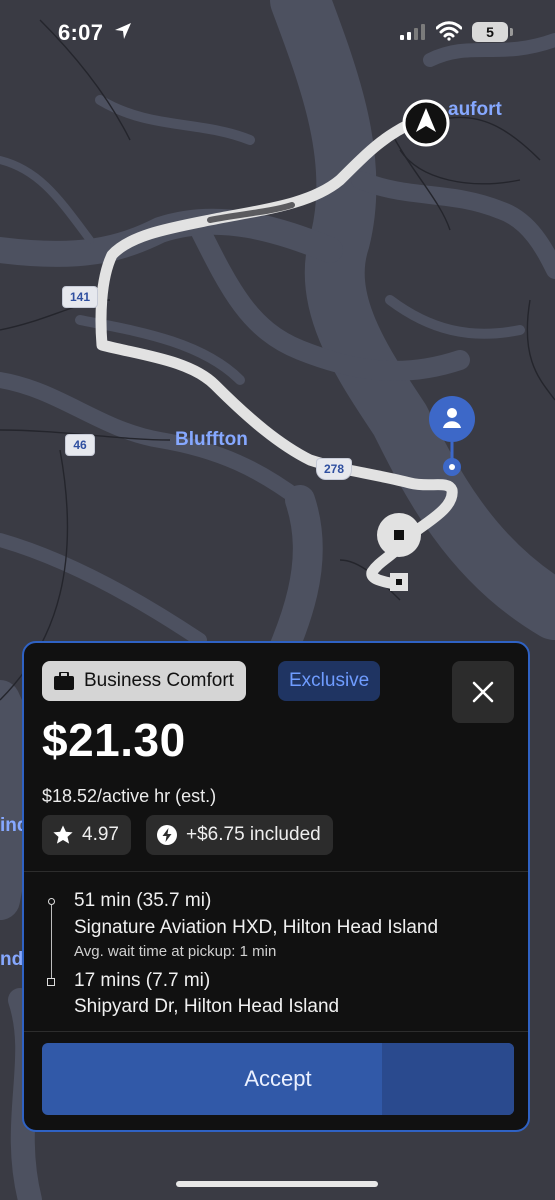 The image size is (555, 1200). What do you see at coordinates (277, 1184) in the screenshot?
I see `home-indicator` at bounding box center [277, 1184].